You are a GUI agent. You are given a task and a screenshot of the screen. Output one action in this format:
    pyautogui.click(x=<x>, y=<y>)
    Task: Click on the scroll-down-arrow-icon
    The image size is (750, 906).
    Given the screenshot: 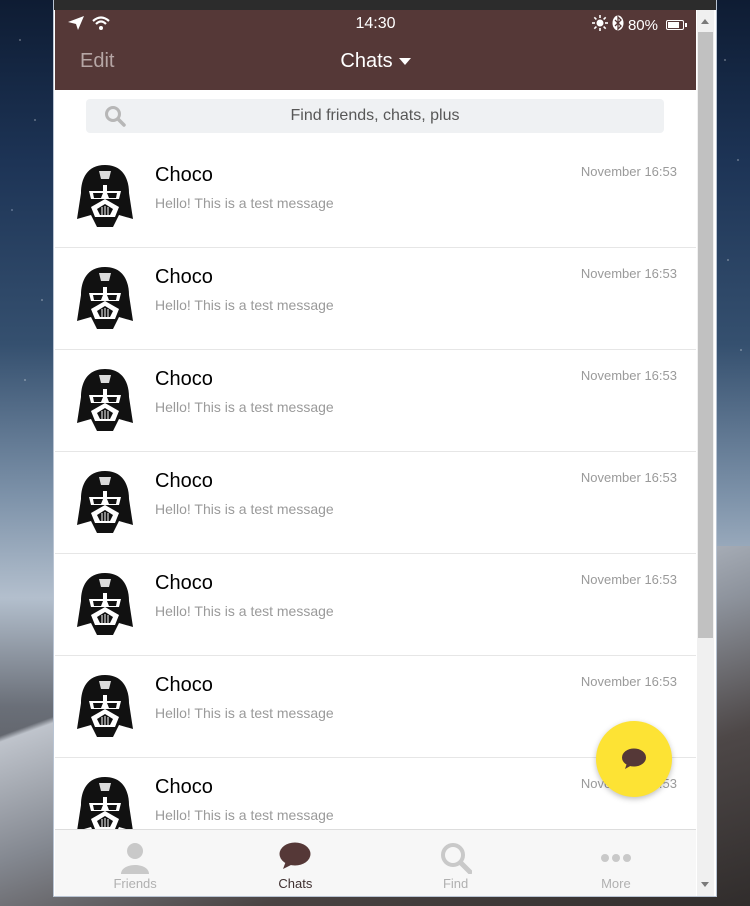 What is the action you would take?
    pyautogui.click(x=705, y=884)
    